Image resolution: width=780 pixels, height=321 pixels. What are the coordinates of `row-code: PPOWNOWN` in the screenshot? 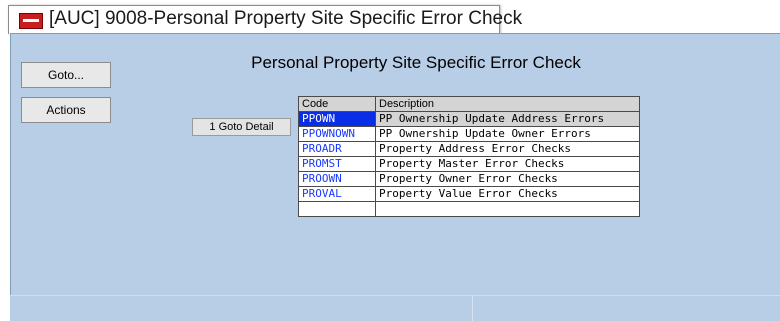 It's located at (337, 134).